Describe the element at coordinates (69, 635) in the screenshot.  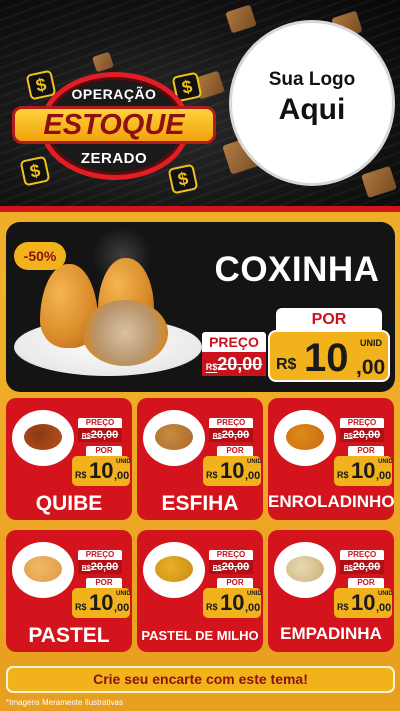
I see `product-name: PASTEL` at that location.